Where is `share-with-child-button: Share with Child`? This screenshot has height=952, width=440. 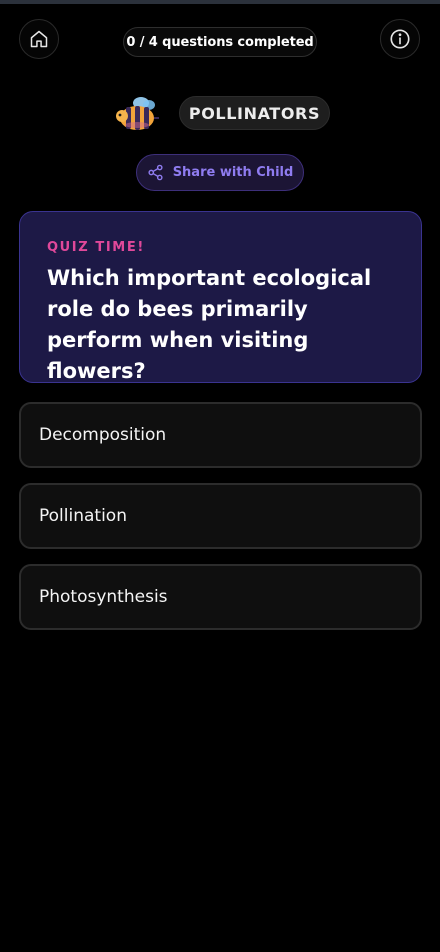
share-with-child-button: Share with Child is located at coordinates (220, 172).